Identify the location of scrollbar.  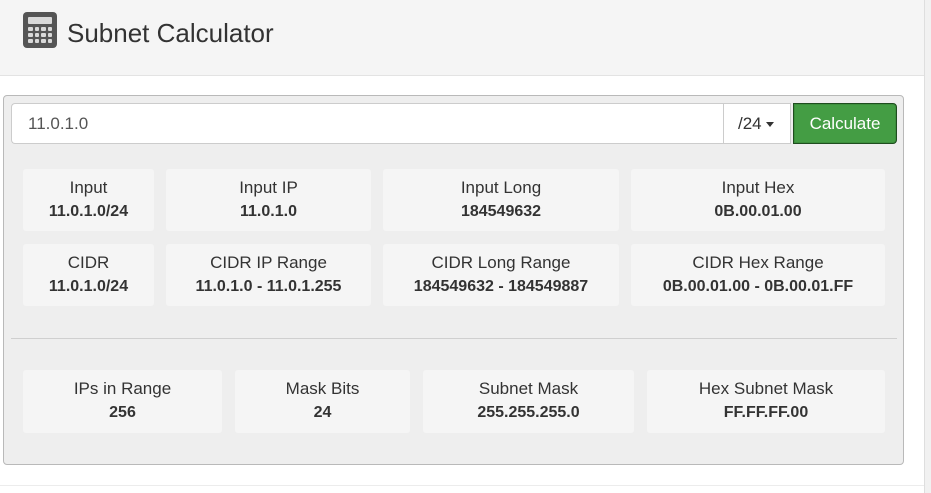
(927, 246).